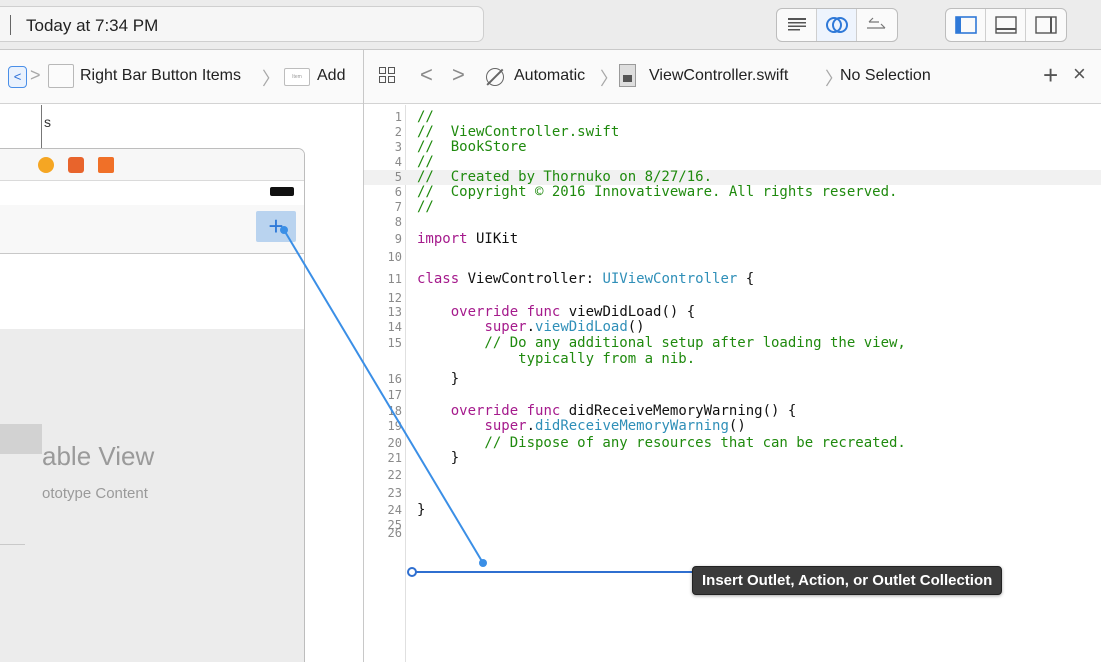 The image size is (1101, 662). I want to click on code-line: 26, so click(732, 533).